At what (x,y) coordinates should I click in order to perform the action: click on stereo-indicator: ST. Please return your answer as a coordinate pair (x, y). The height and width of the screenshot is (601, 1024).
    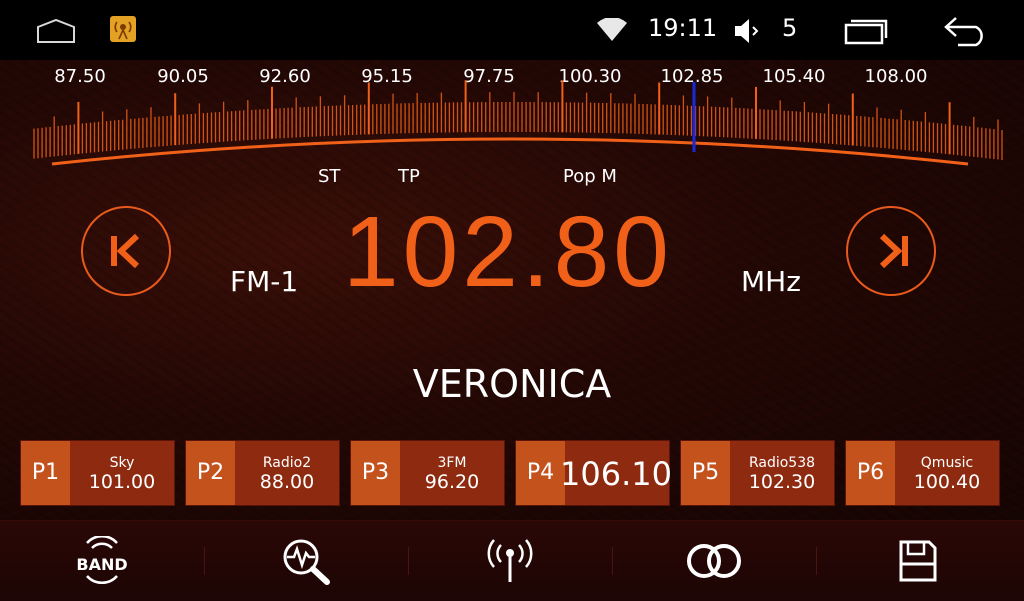
    Looking at the image, I should click on (329, 176).